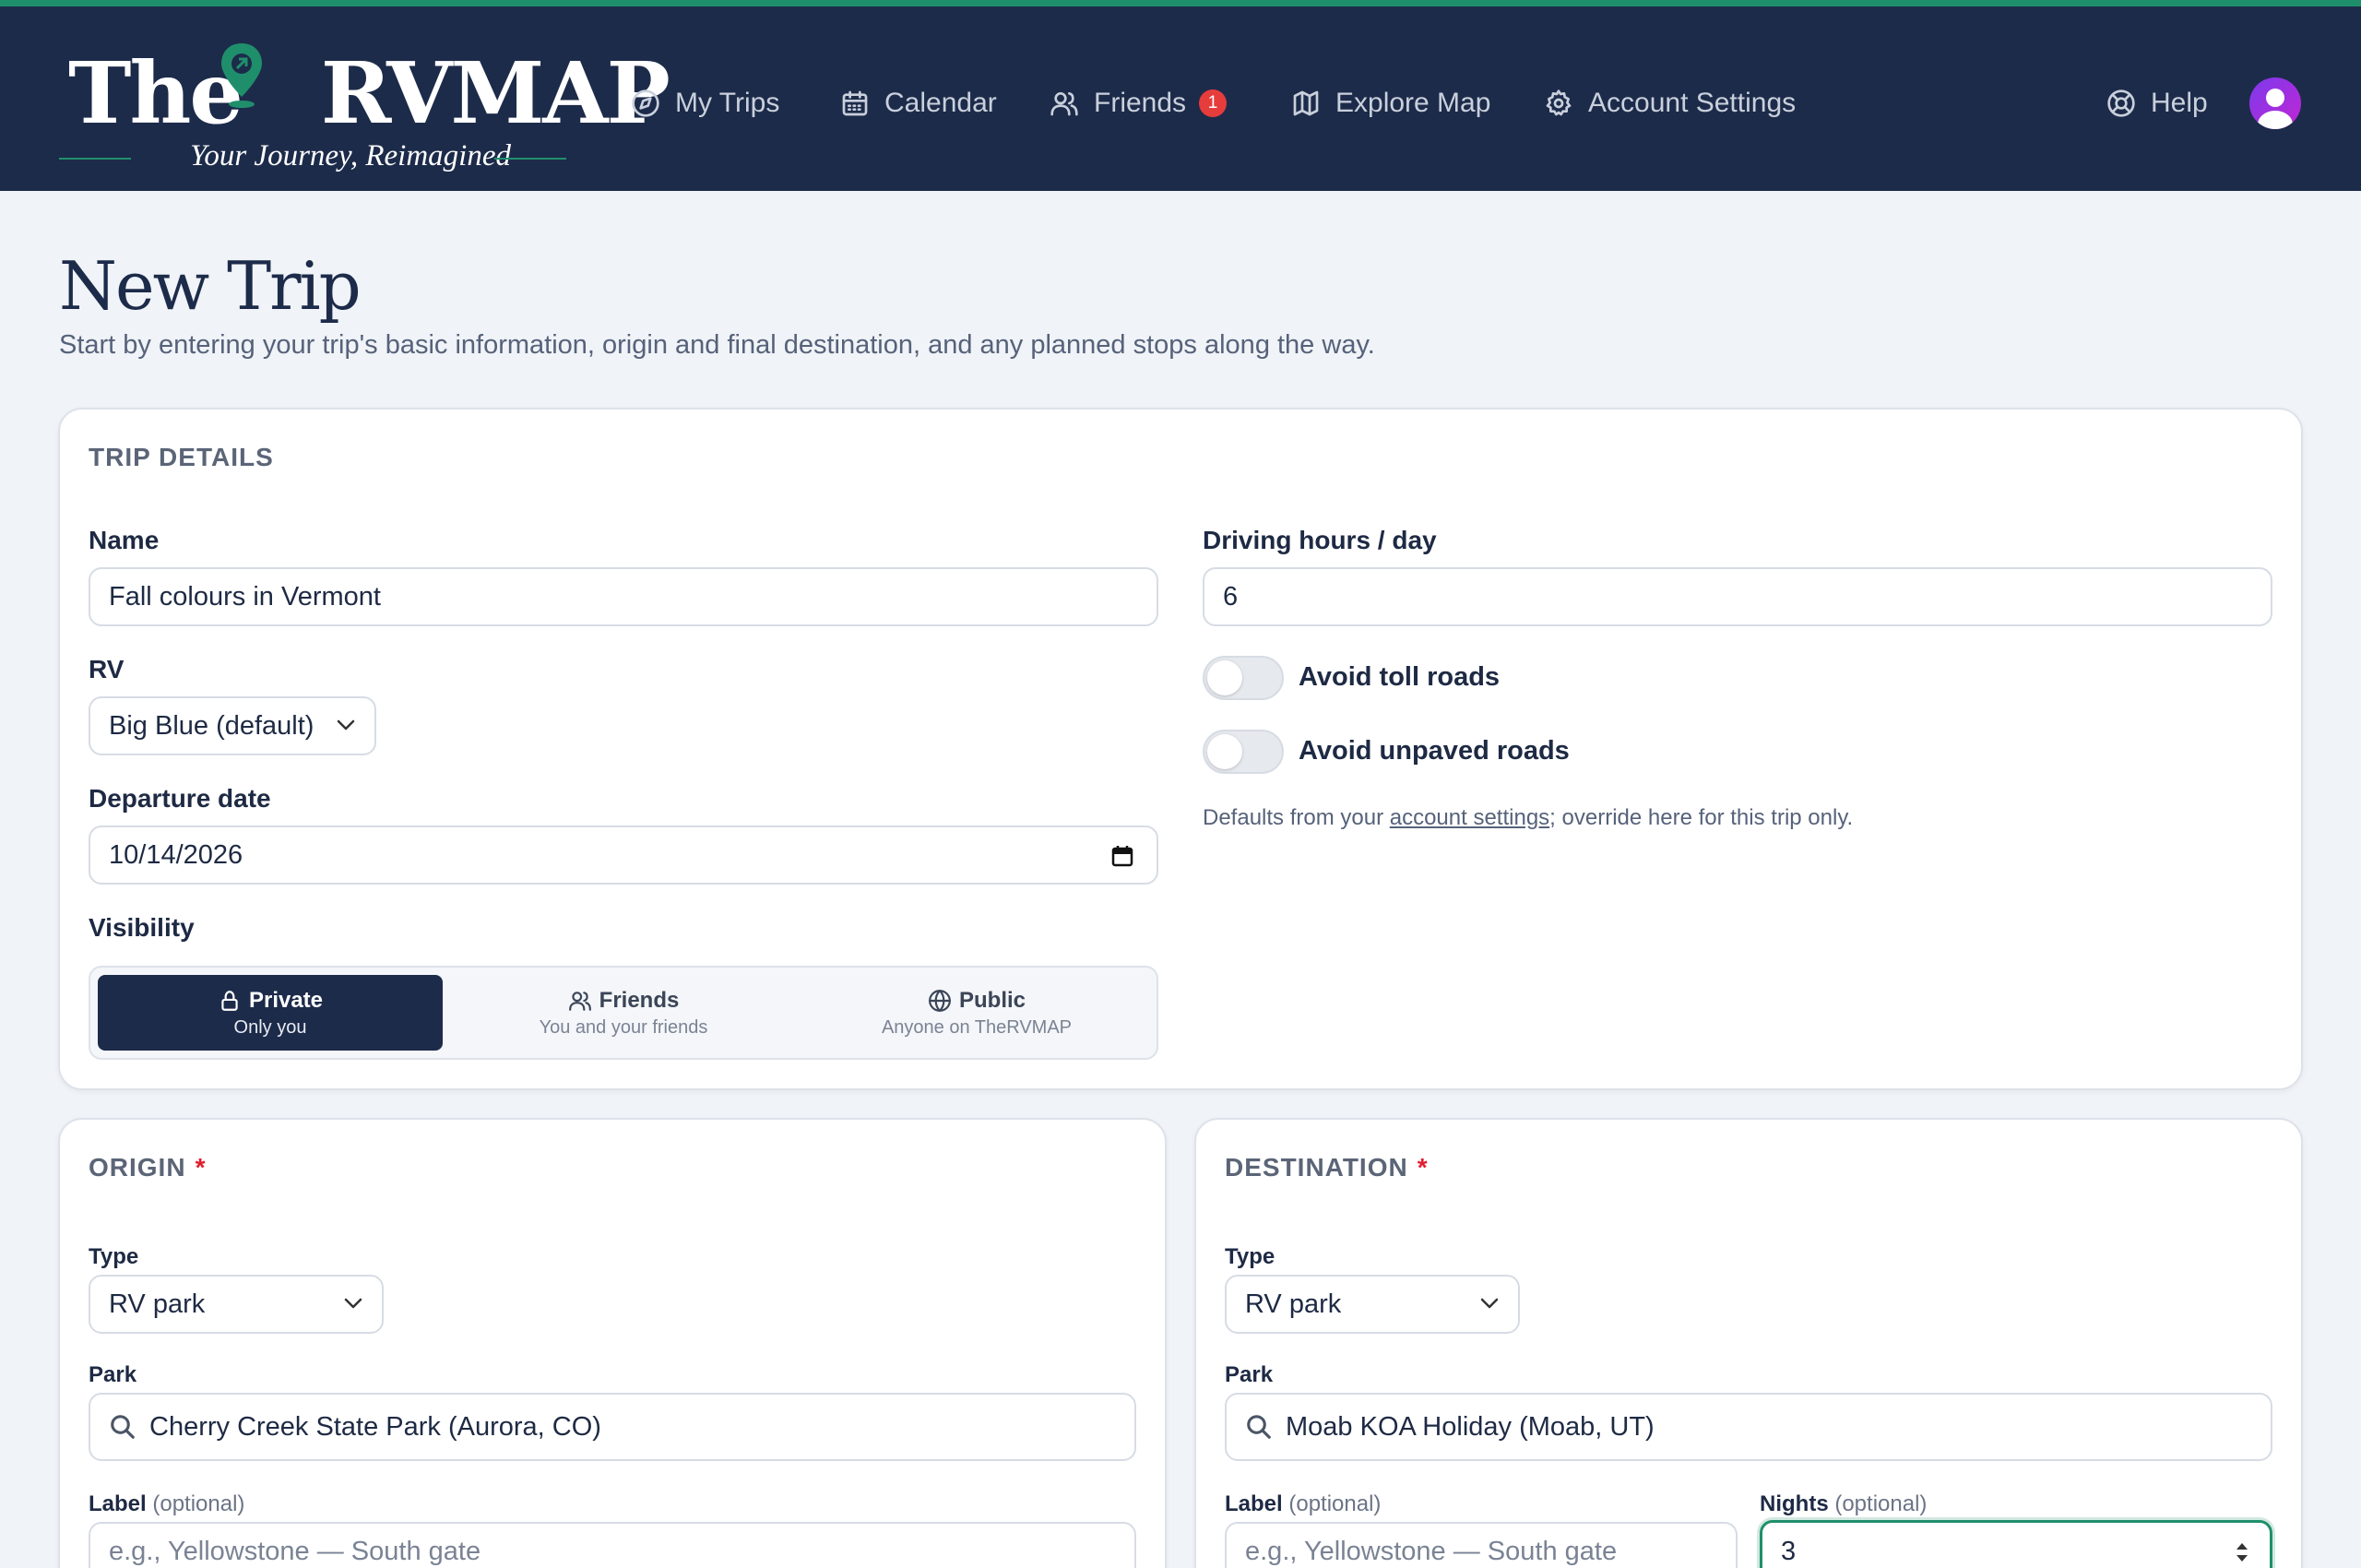 The image size is (2361, 1568). I want to click on nav-friends-label: Friends, so click(1140, 103).